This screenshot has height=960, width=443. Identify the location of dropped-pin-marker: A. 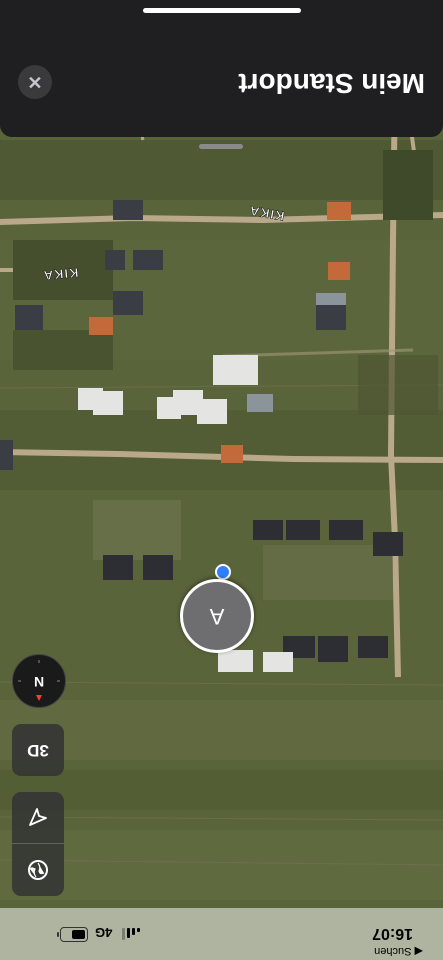
(217, 616).